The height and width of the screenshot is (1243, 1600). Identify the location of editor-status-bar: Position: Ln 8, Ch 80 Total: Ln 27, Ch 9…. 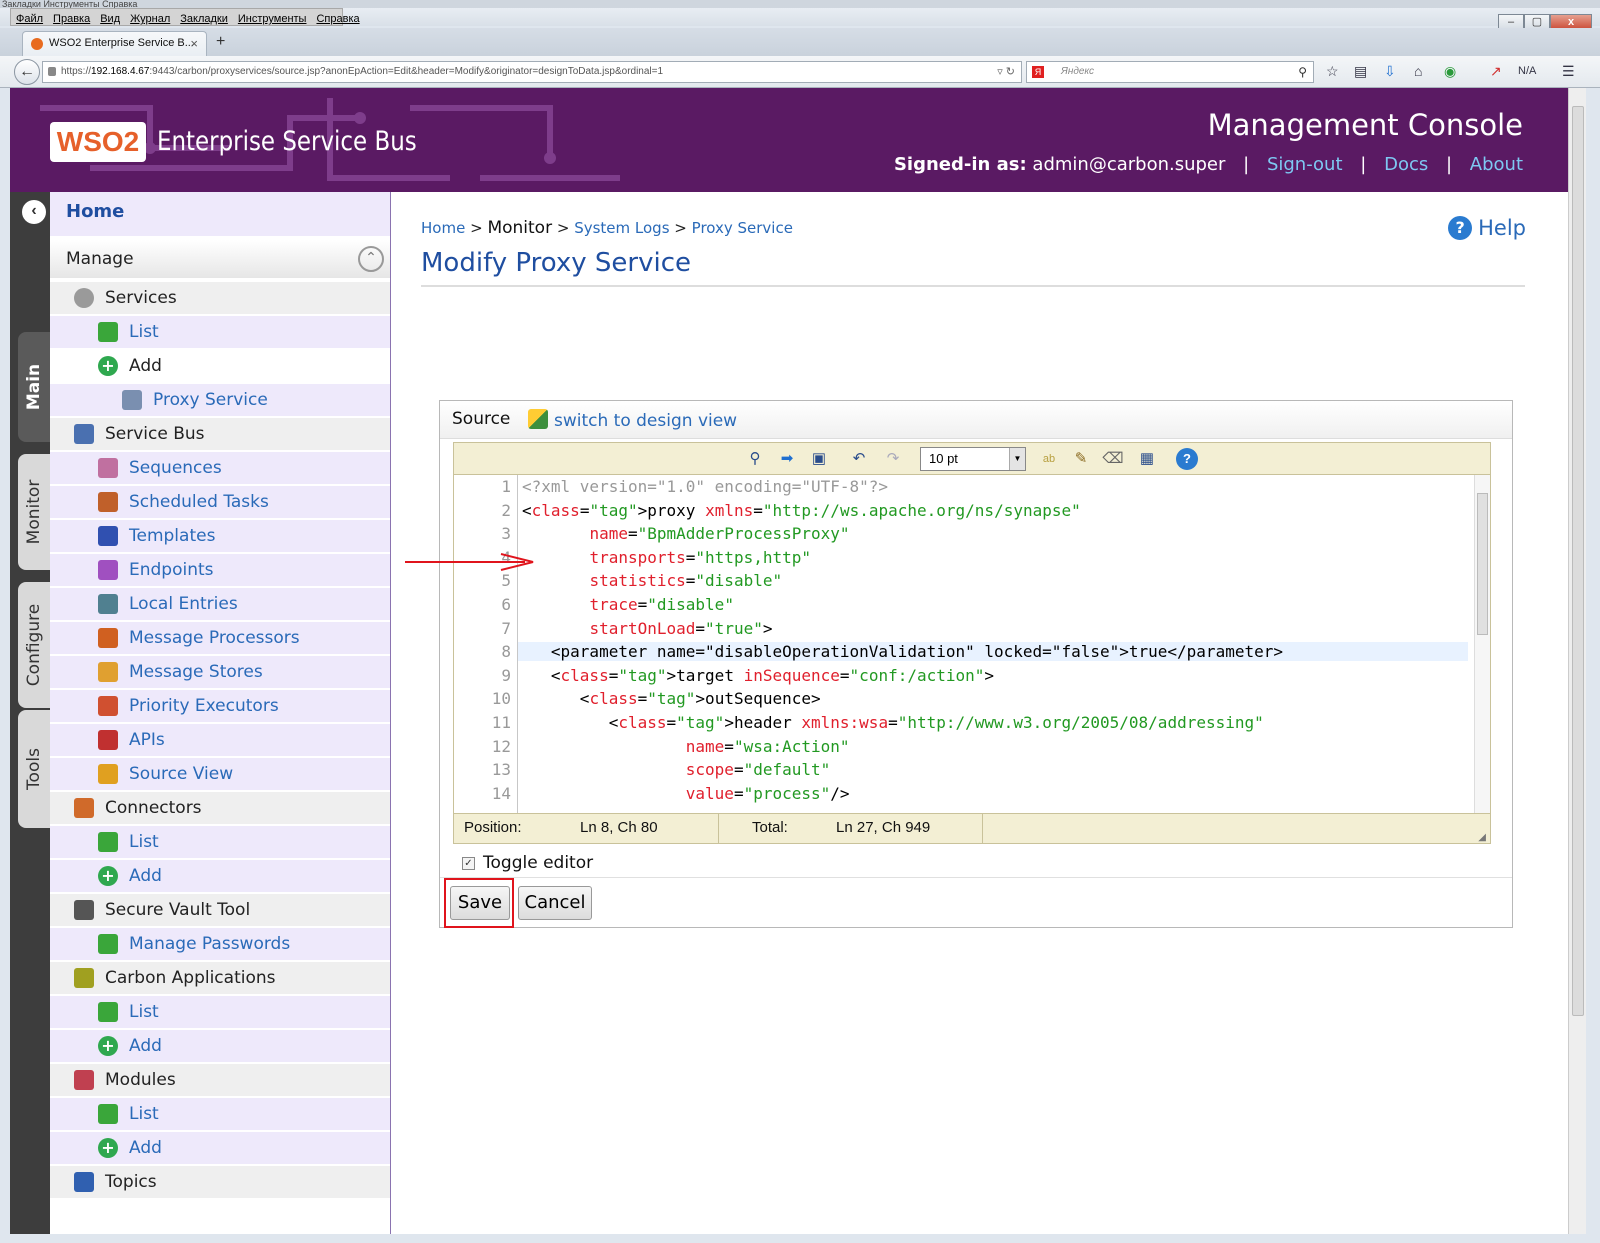
(972, 828).